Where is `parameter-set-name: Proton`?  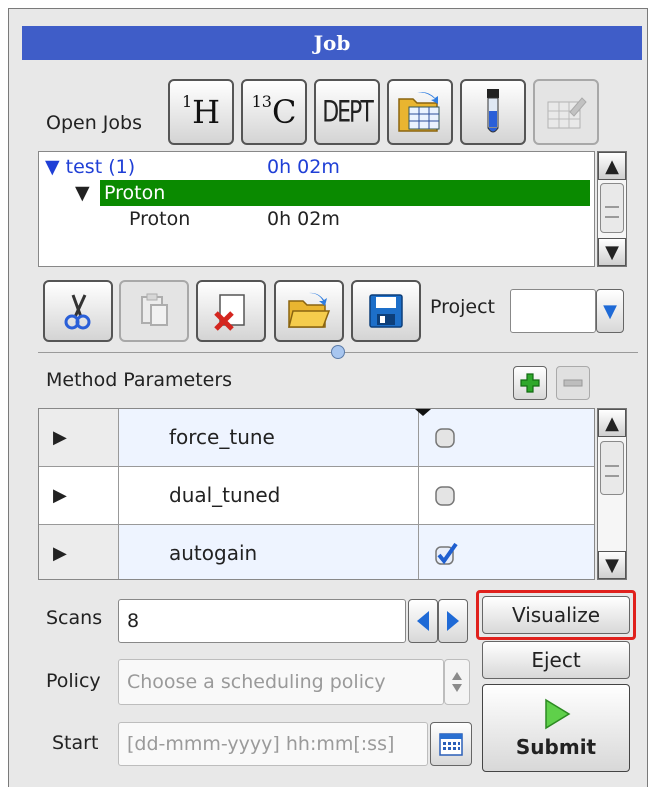
parameter-set-name: Proton is located at coordinates (160, 219).